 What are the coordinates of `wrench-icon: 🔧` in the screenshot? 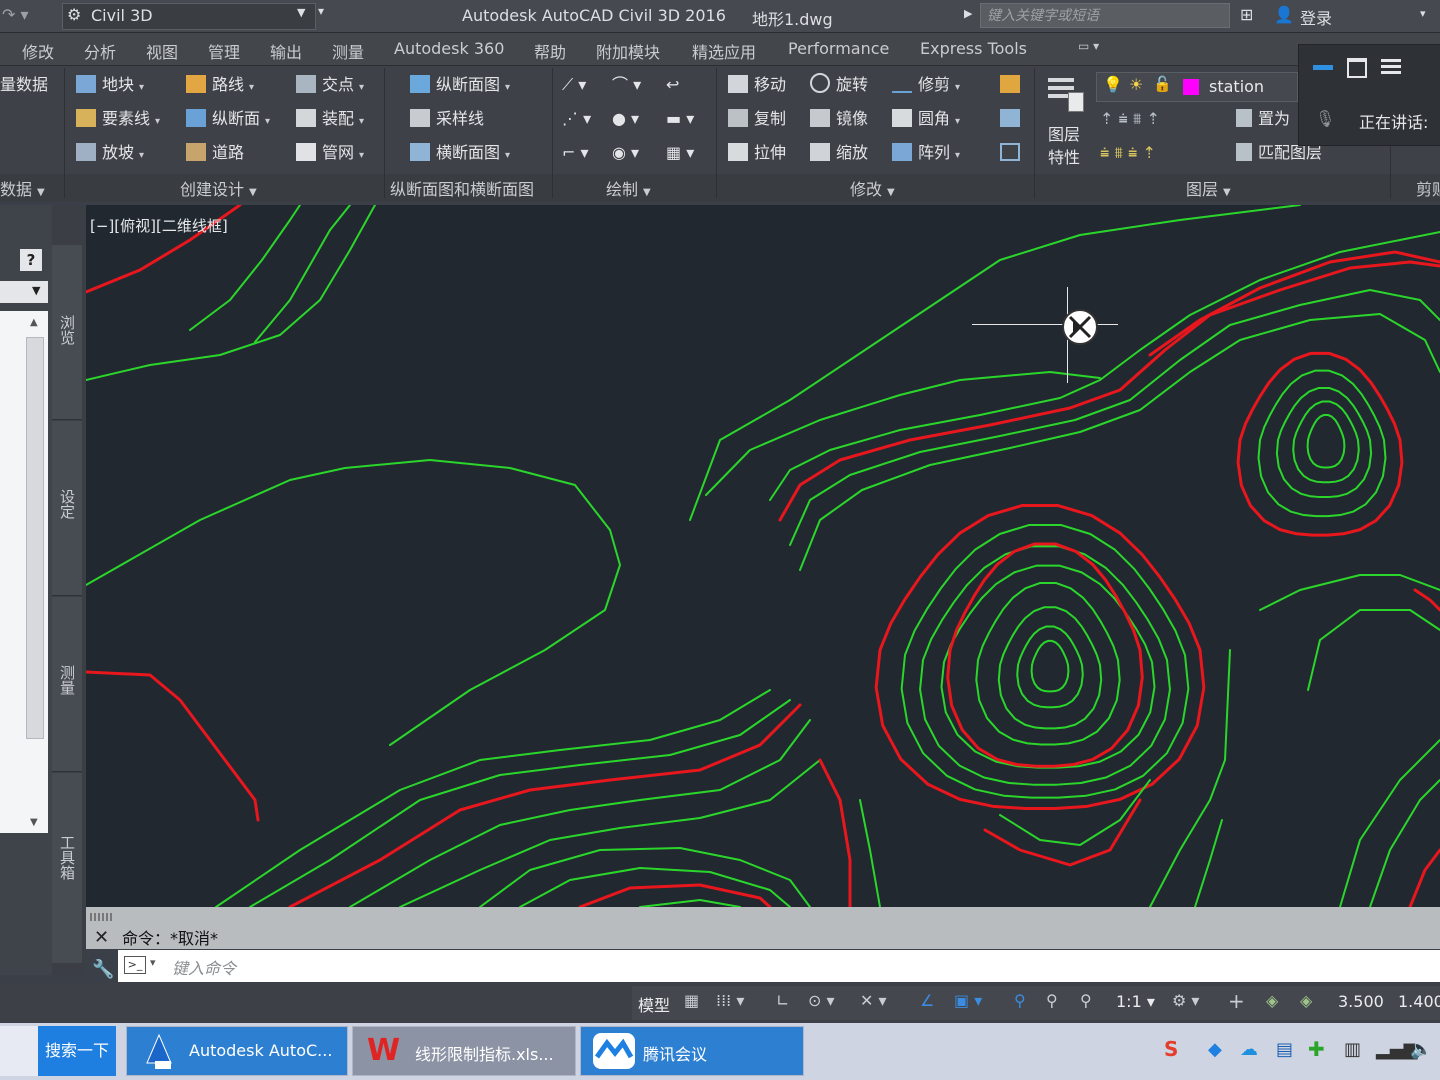 It's located at (103, 969).